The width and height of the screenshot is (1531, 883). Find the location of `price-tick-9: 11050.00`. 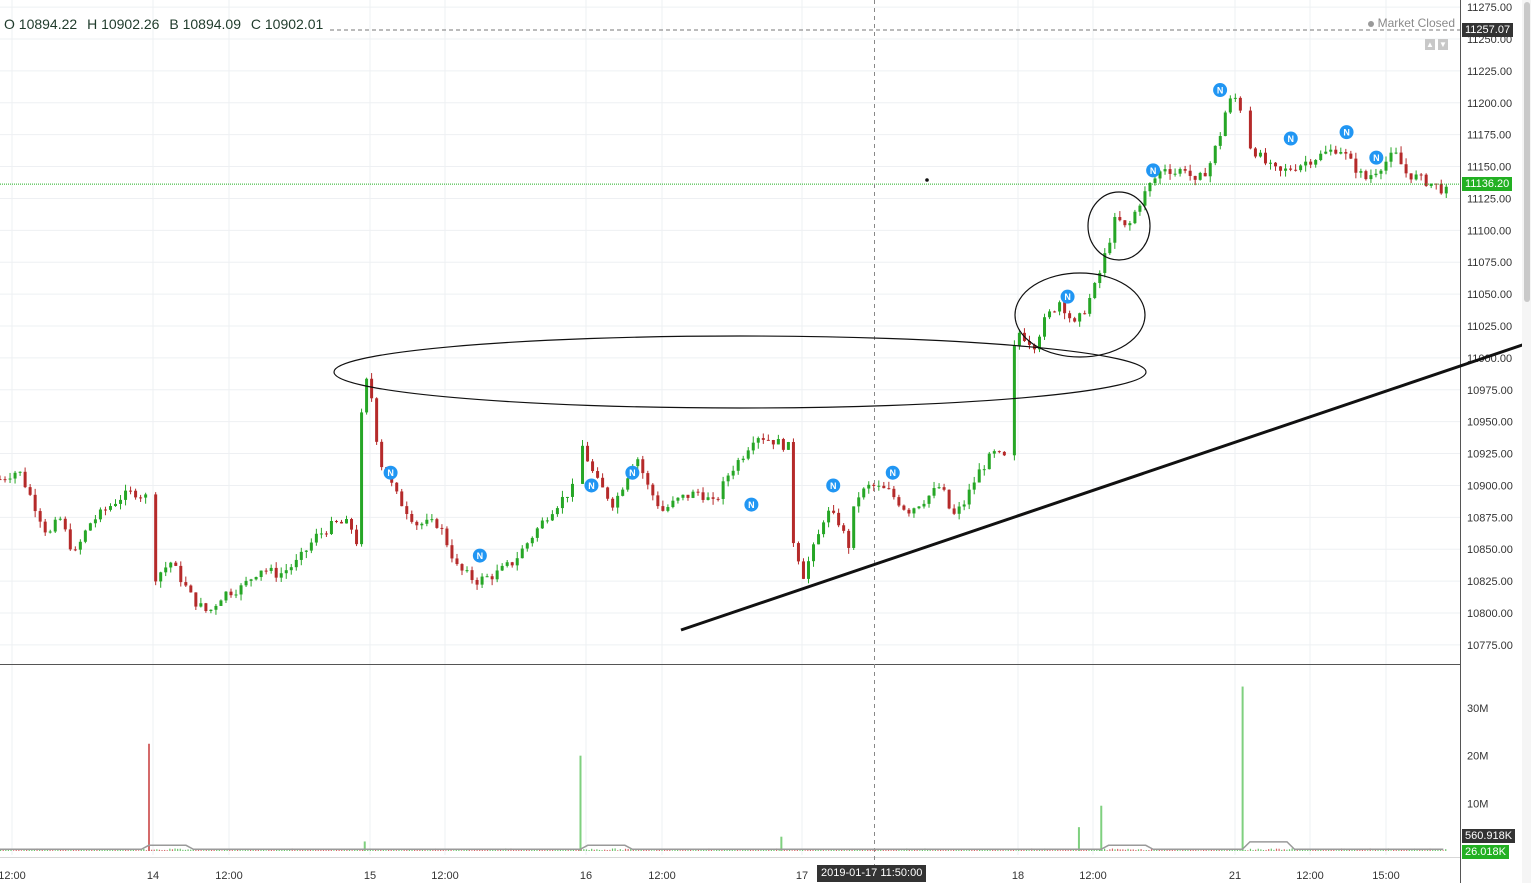

price-tick-9: 11050.00 is located at coordinates (1489, 295).